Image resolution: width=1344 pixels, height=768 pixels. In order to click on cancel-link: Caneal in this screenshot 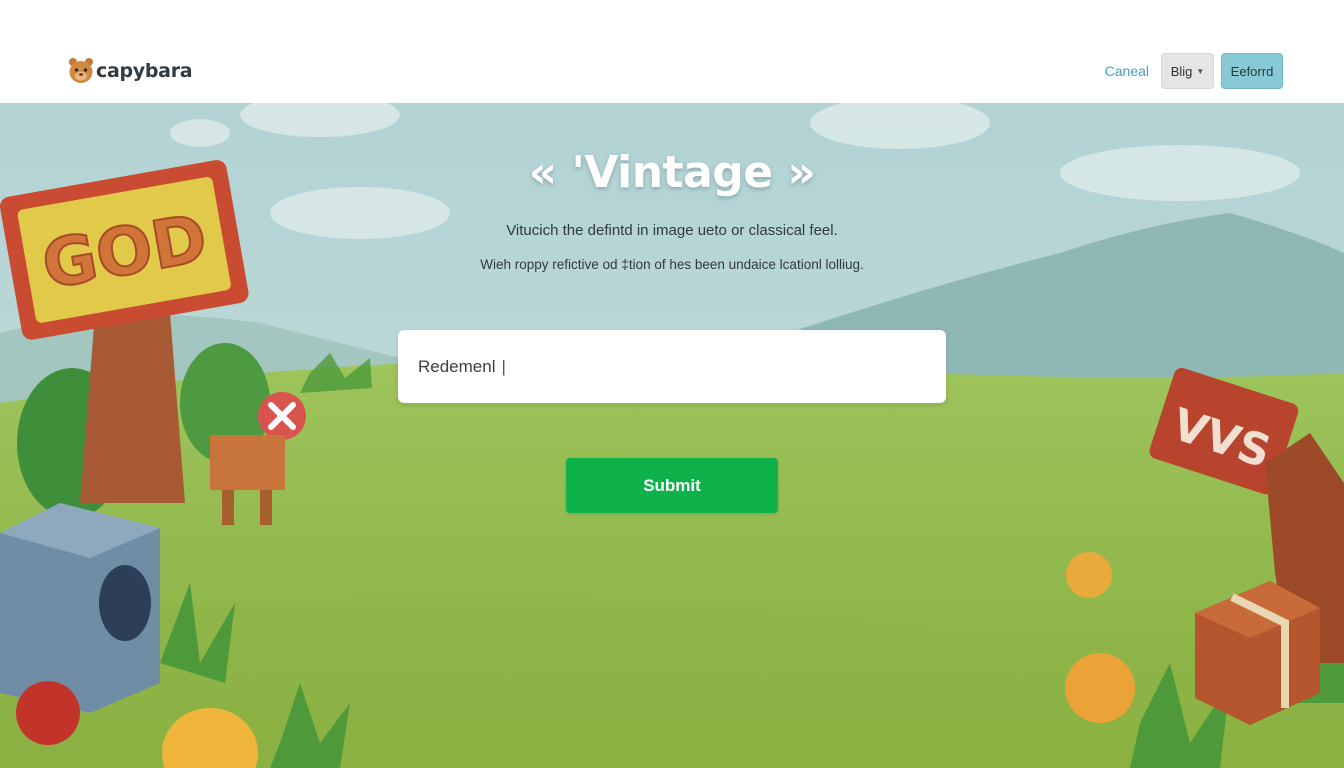, I will do `click(1127, 71)`.